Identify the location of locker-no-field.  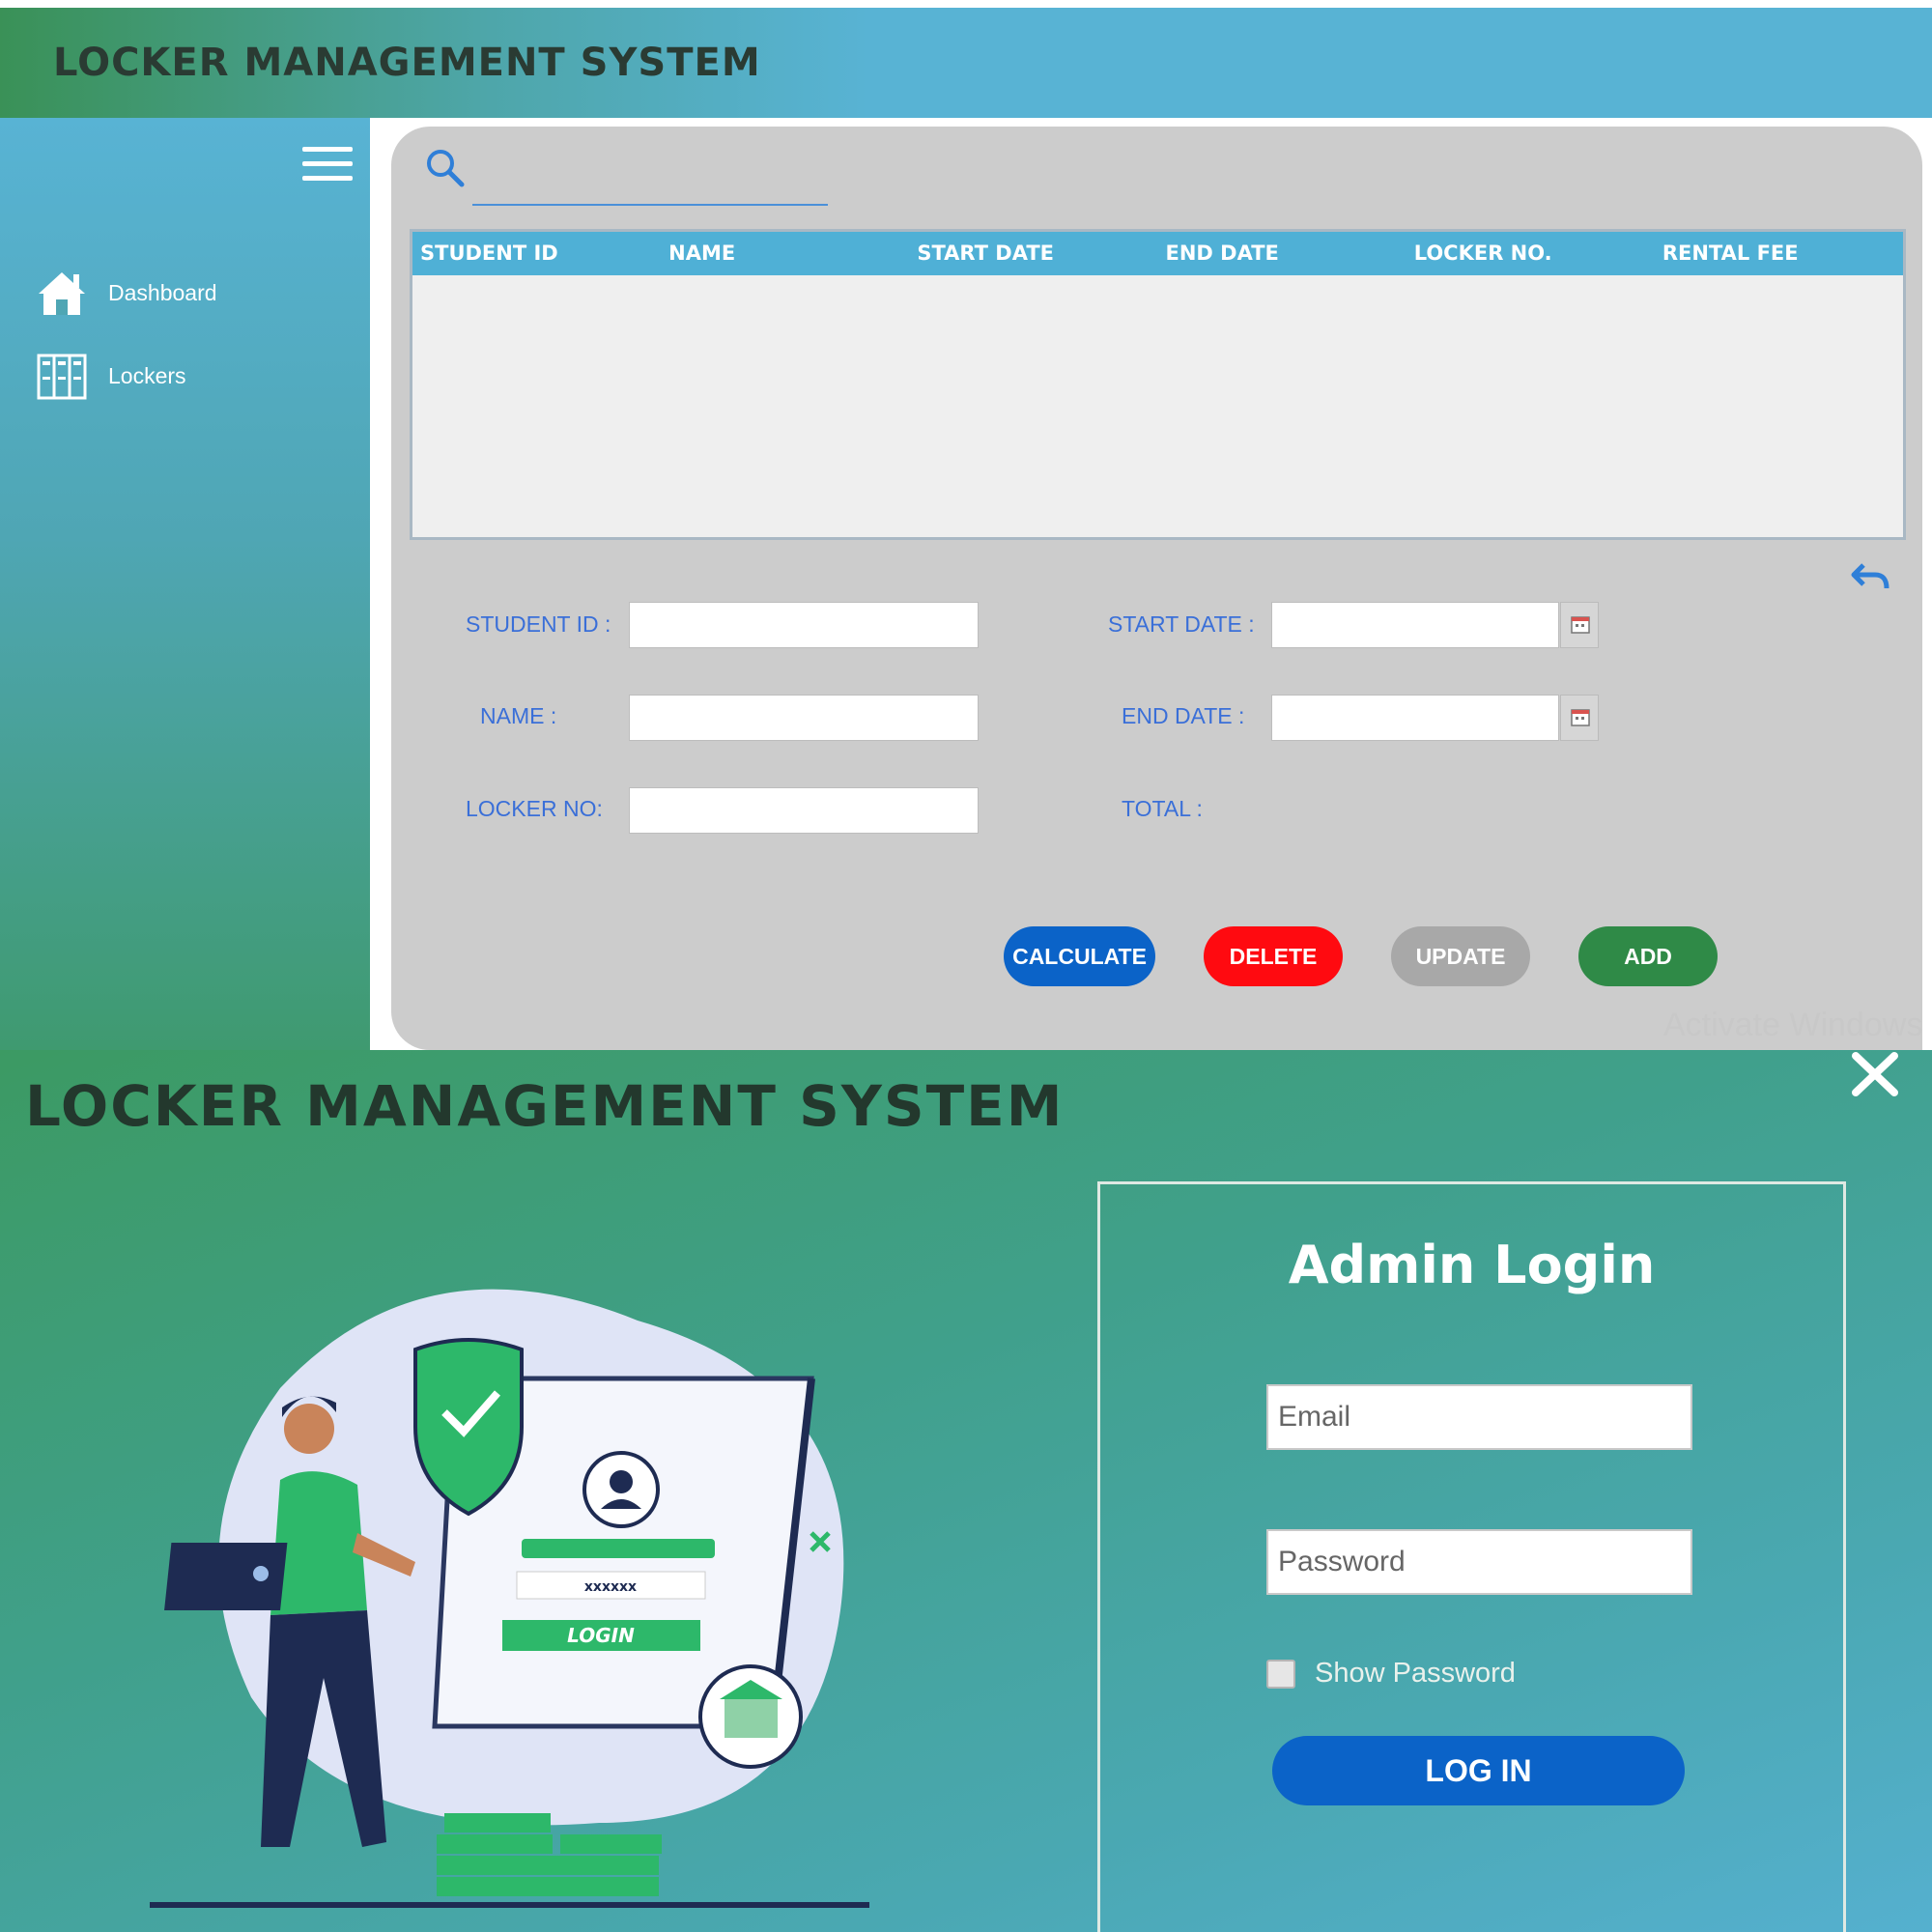
(804, 810).